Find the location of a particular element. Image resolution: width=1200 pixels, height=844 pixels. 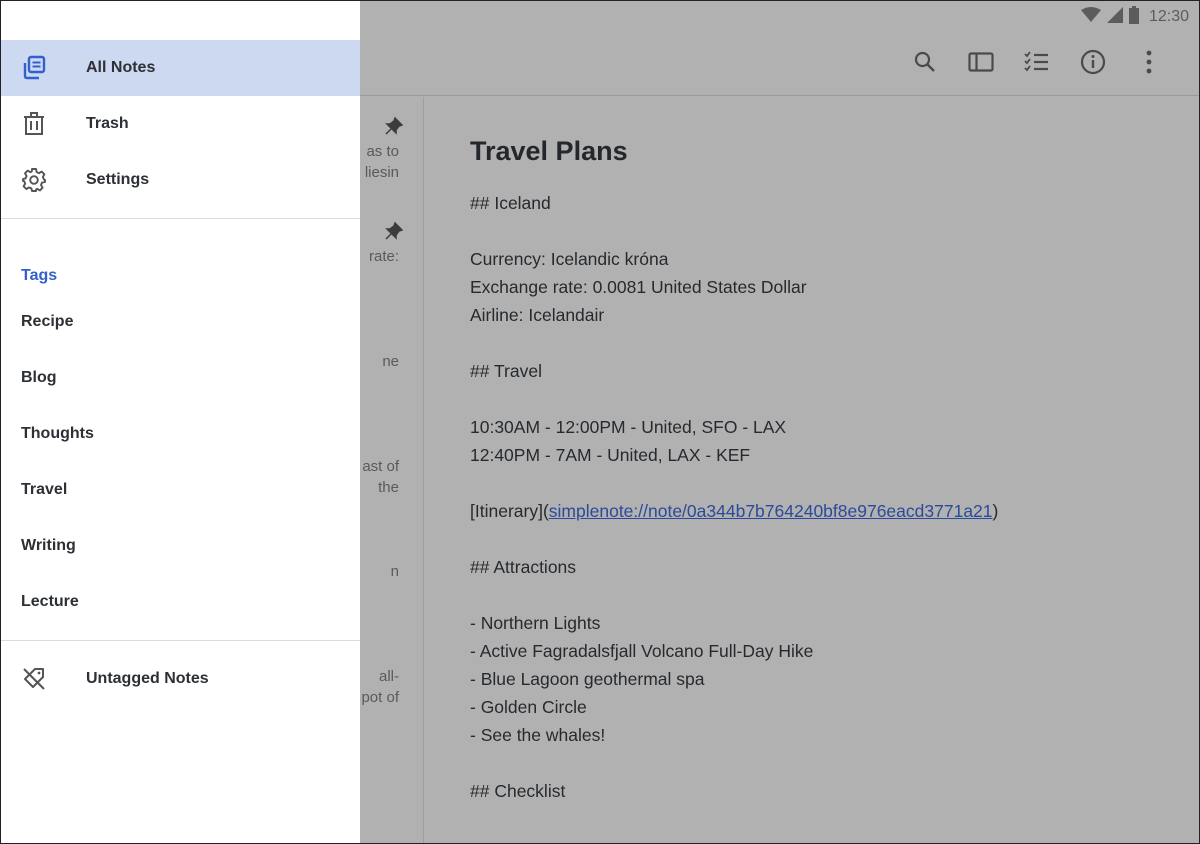

info-icon is located at coordinates (1093, 64).